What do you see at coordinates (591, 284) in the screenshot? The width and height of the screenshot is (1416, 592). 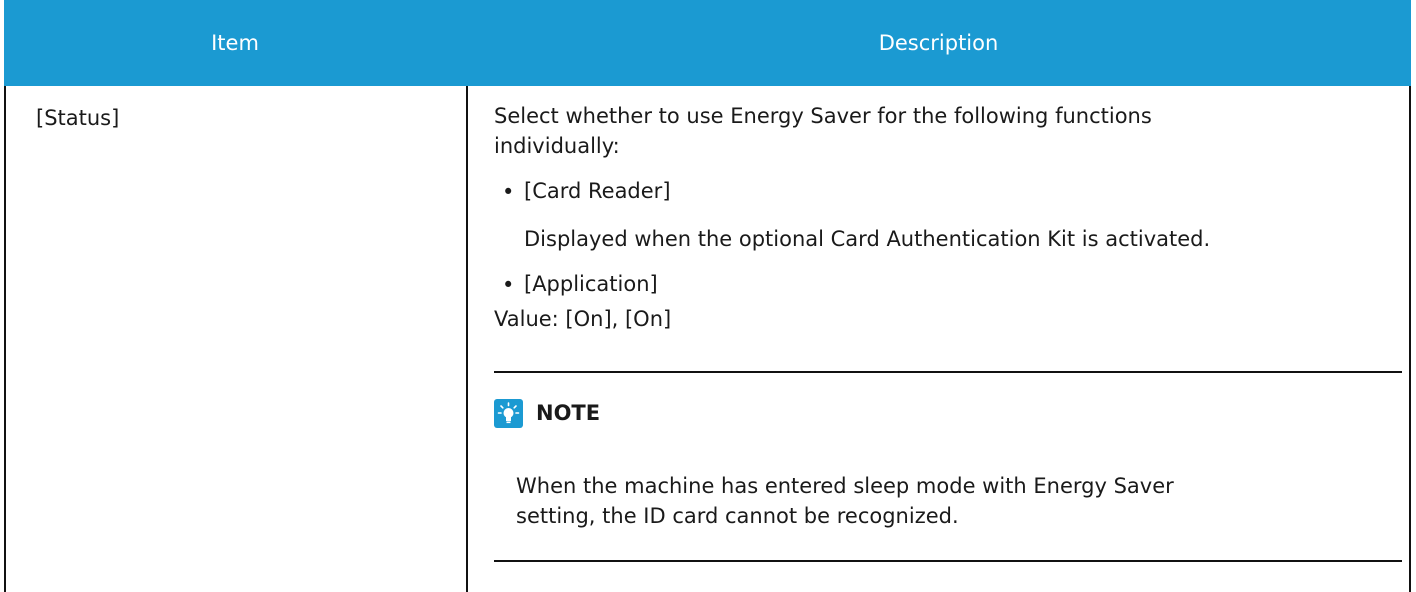 I see `bullet-application: [Application]` at bounding box center [591, 284].